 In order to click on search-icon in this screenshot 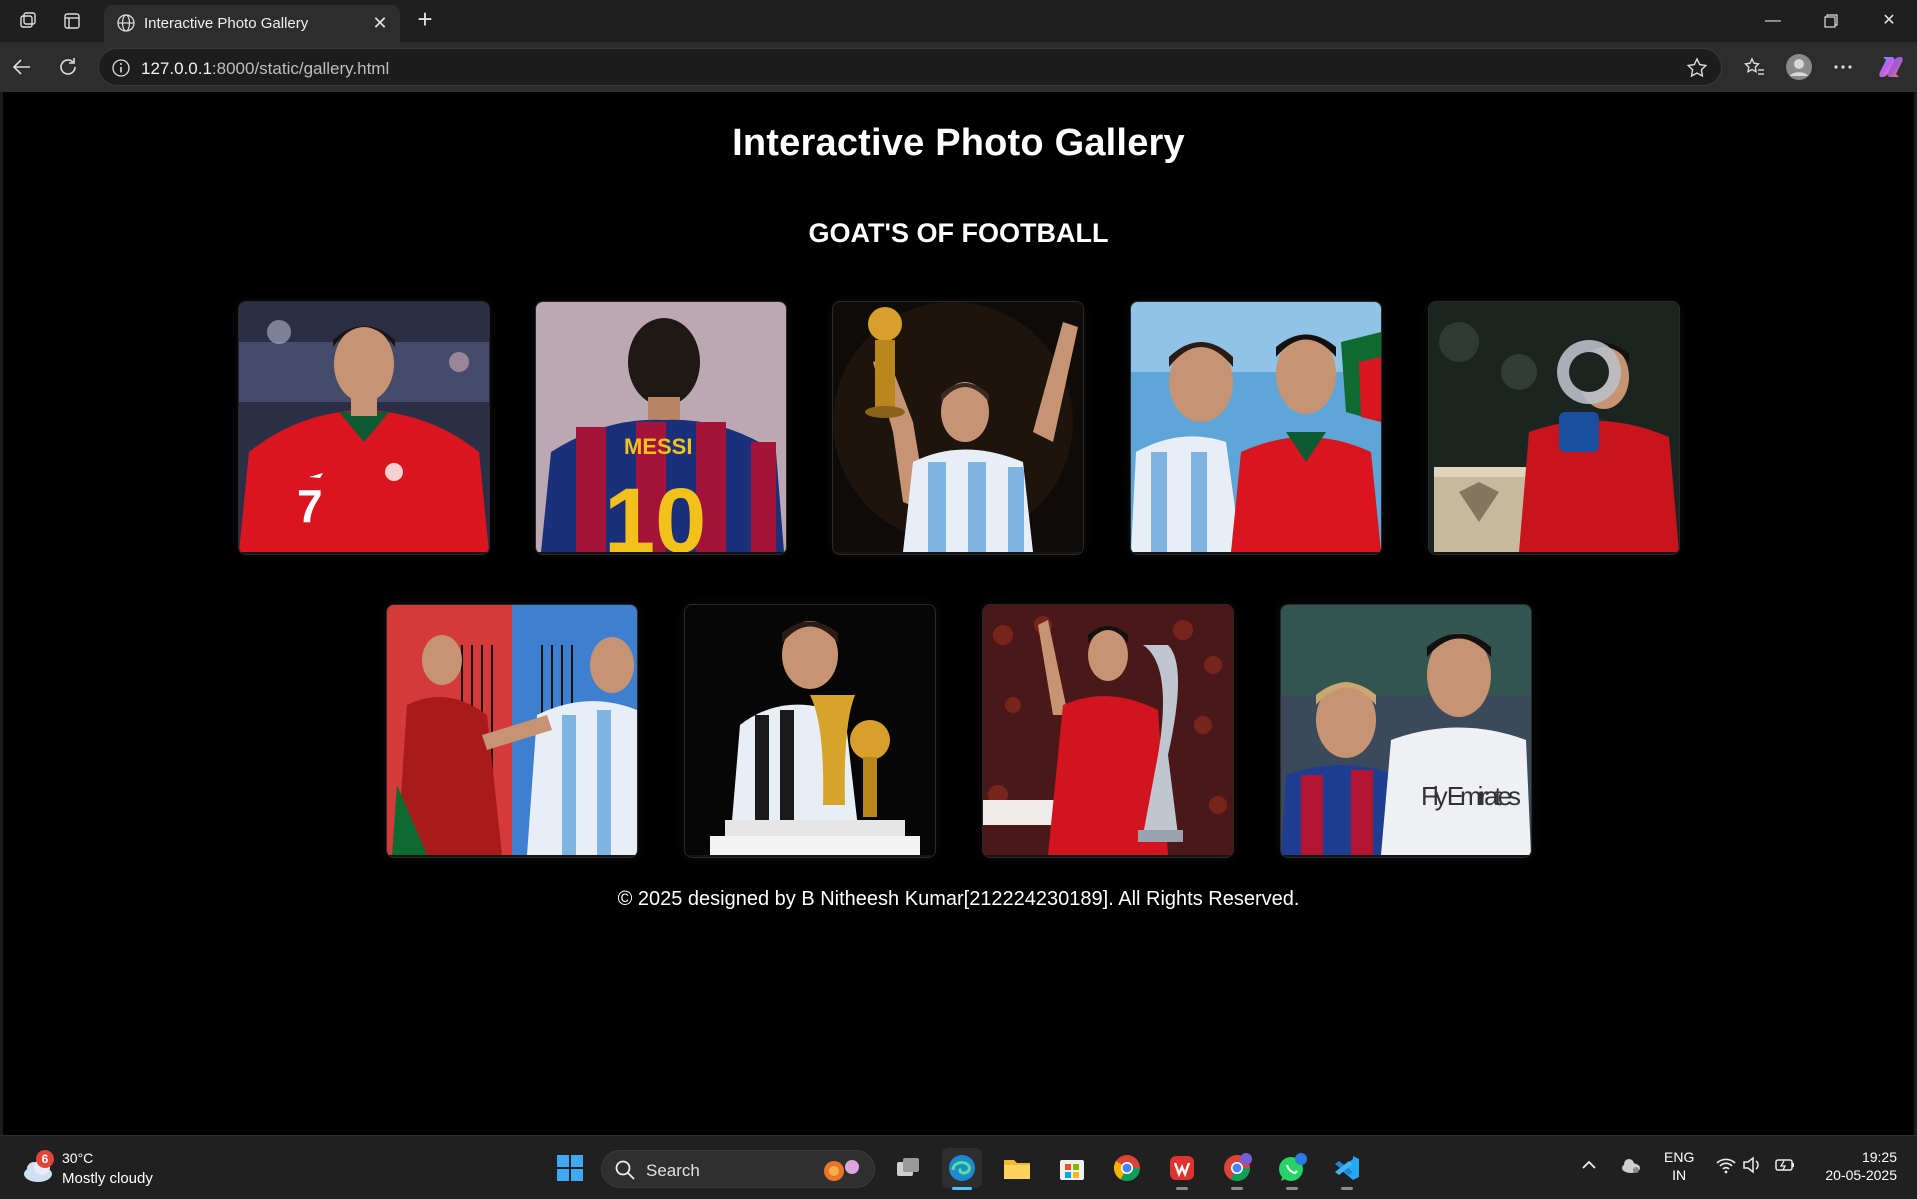, I will do `click(625, 1170)`.